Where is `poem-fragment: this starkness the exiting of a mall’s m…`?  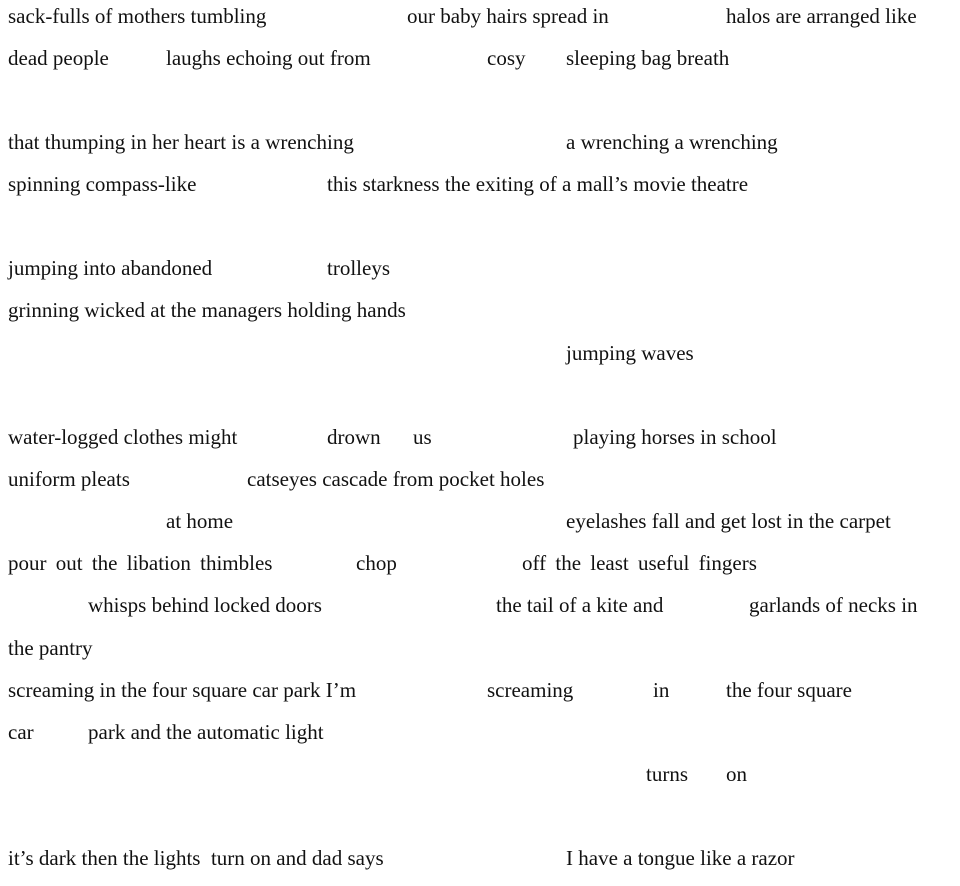
poem-fragment: this starkness the exiting of a mall’s m… is located at coordinates (538, 184).